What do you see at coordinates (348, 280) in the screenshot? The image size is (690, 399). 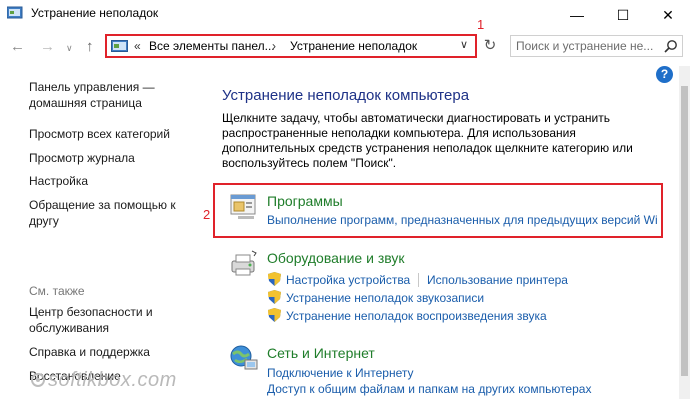 I see `link-configure-device: Настройка устройства` at bounding box center [348, 280].